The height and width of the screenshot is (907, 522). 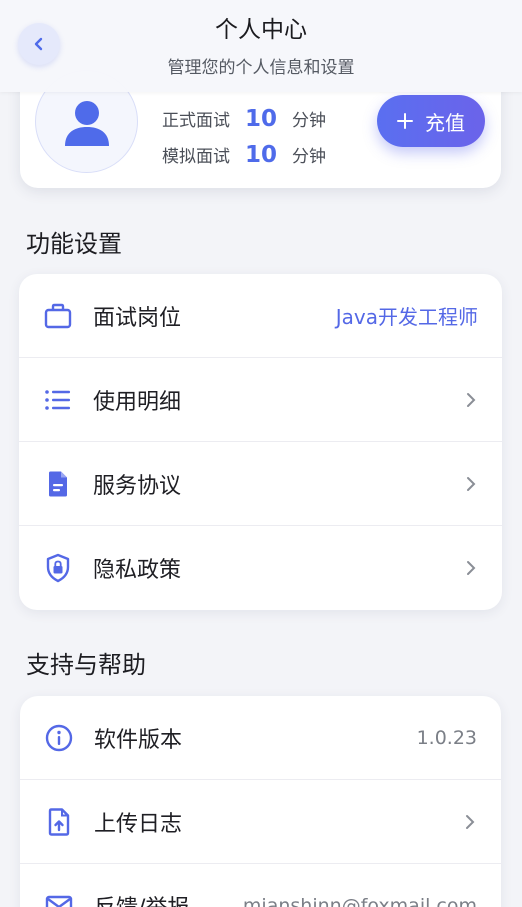 I want to click on info-icon, so click(x=59, y=738).